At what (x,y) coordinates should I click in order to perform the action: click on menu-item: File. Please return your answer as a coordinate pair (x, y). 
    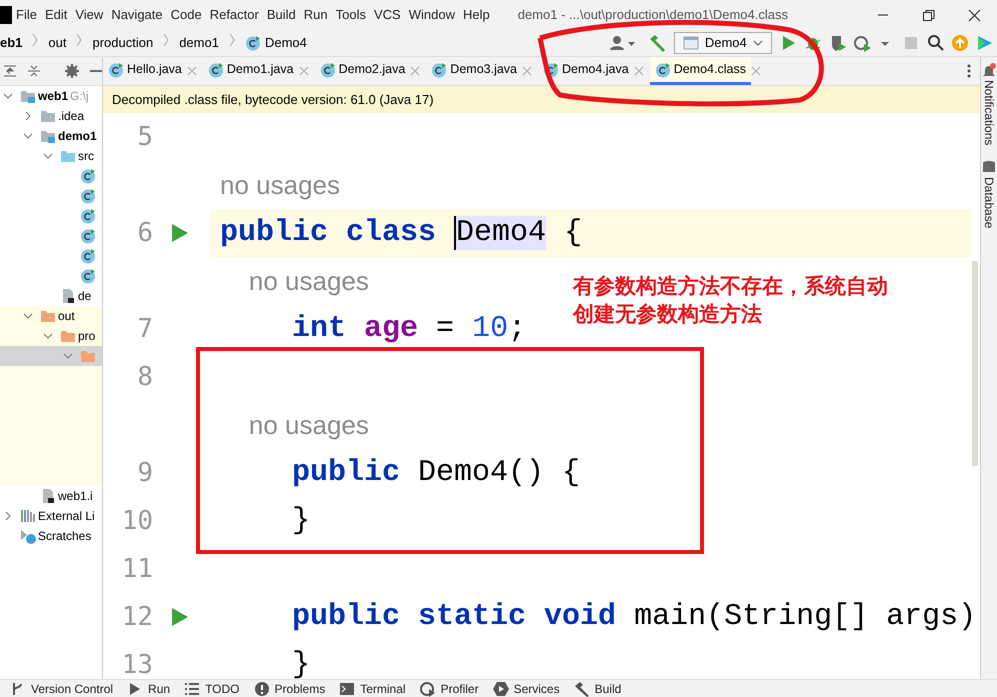
    Looking at the image, I should click on (26, 15).